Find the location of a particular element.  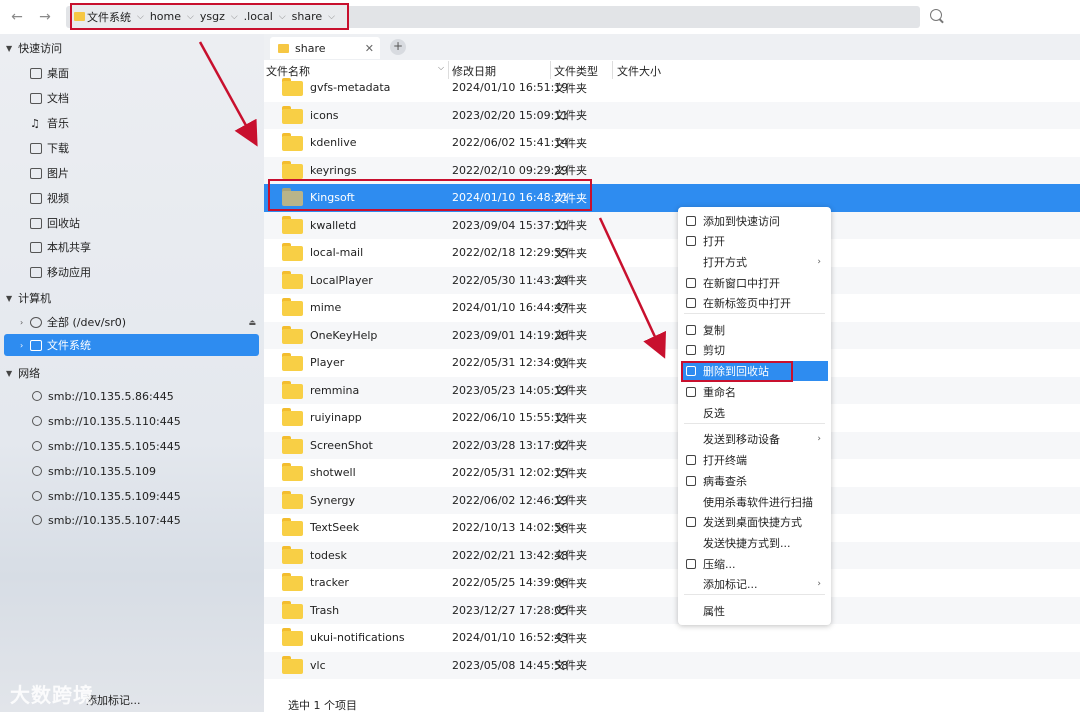

annotation-box is located at coordinates (737, 371).